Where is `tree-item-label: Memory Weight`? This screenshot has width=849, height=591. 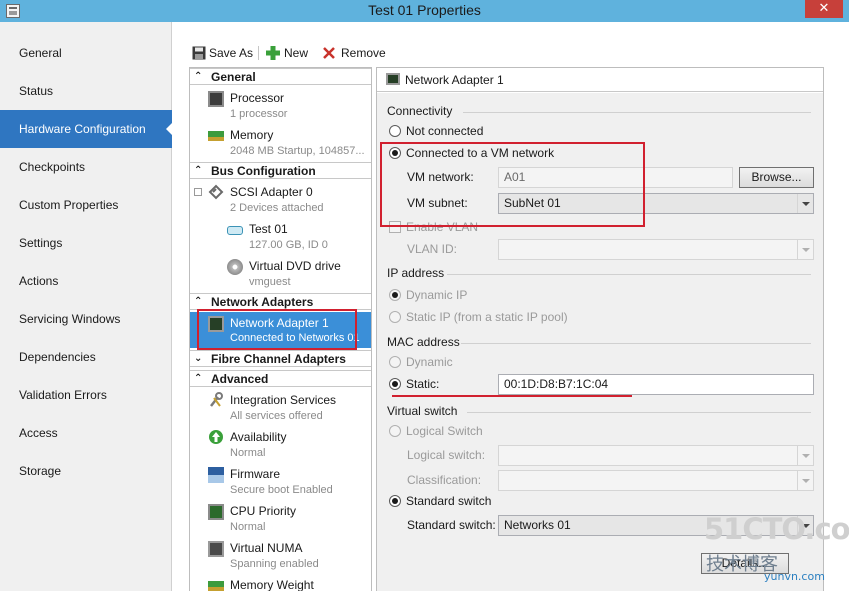
tree-item-label: Memory Weight is located at coordinates (272, 584).